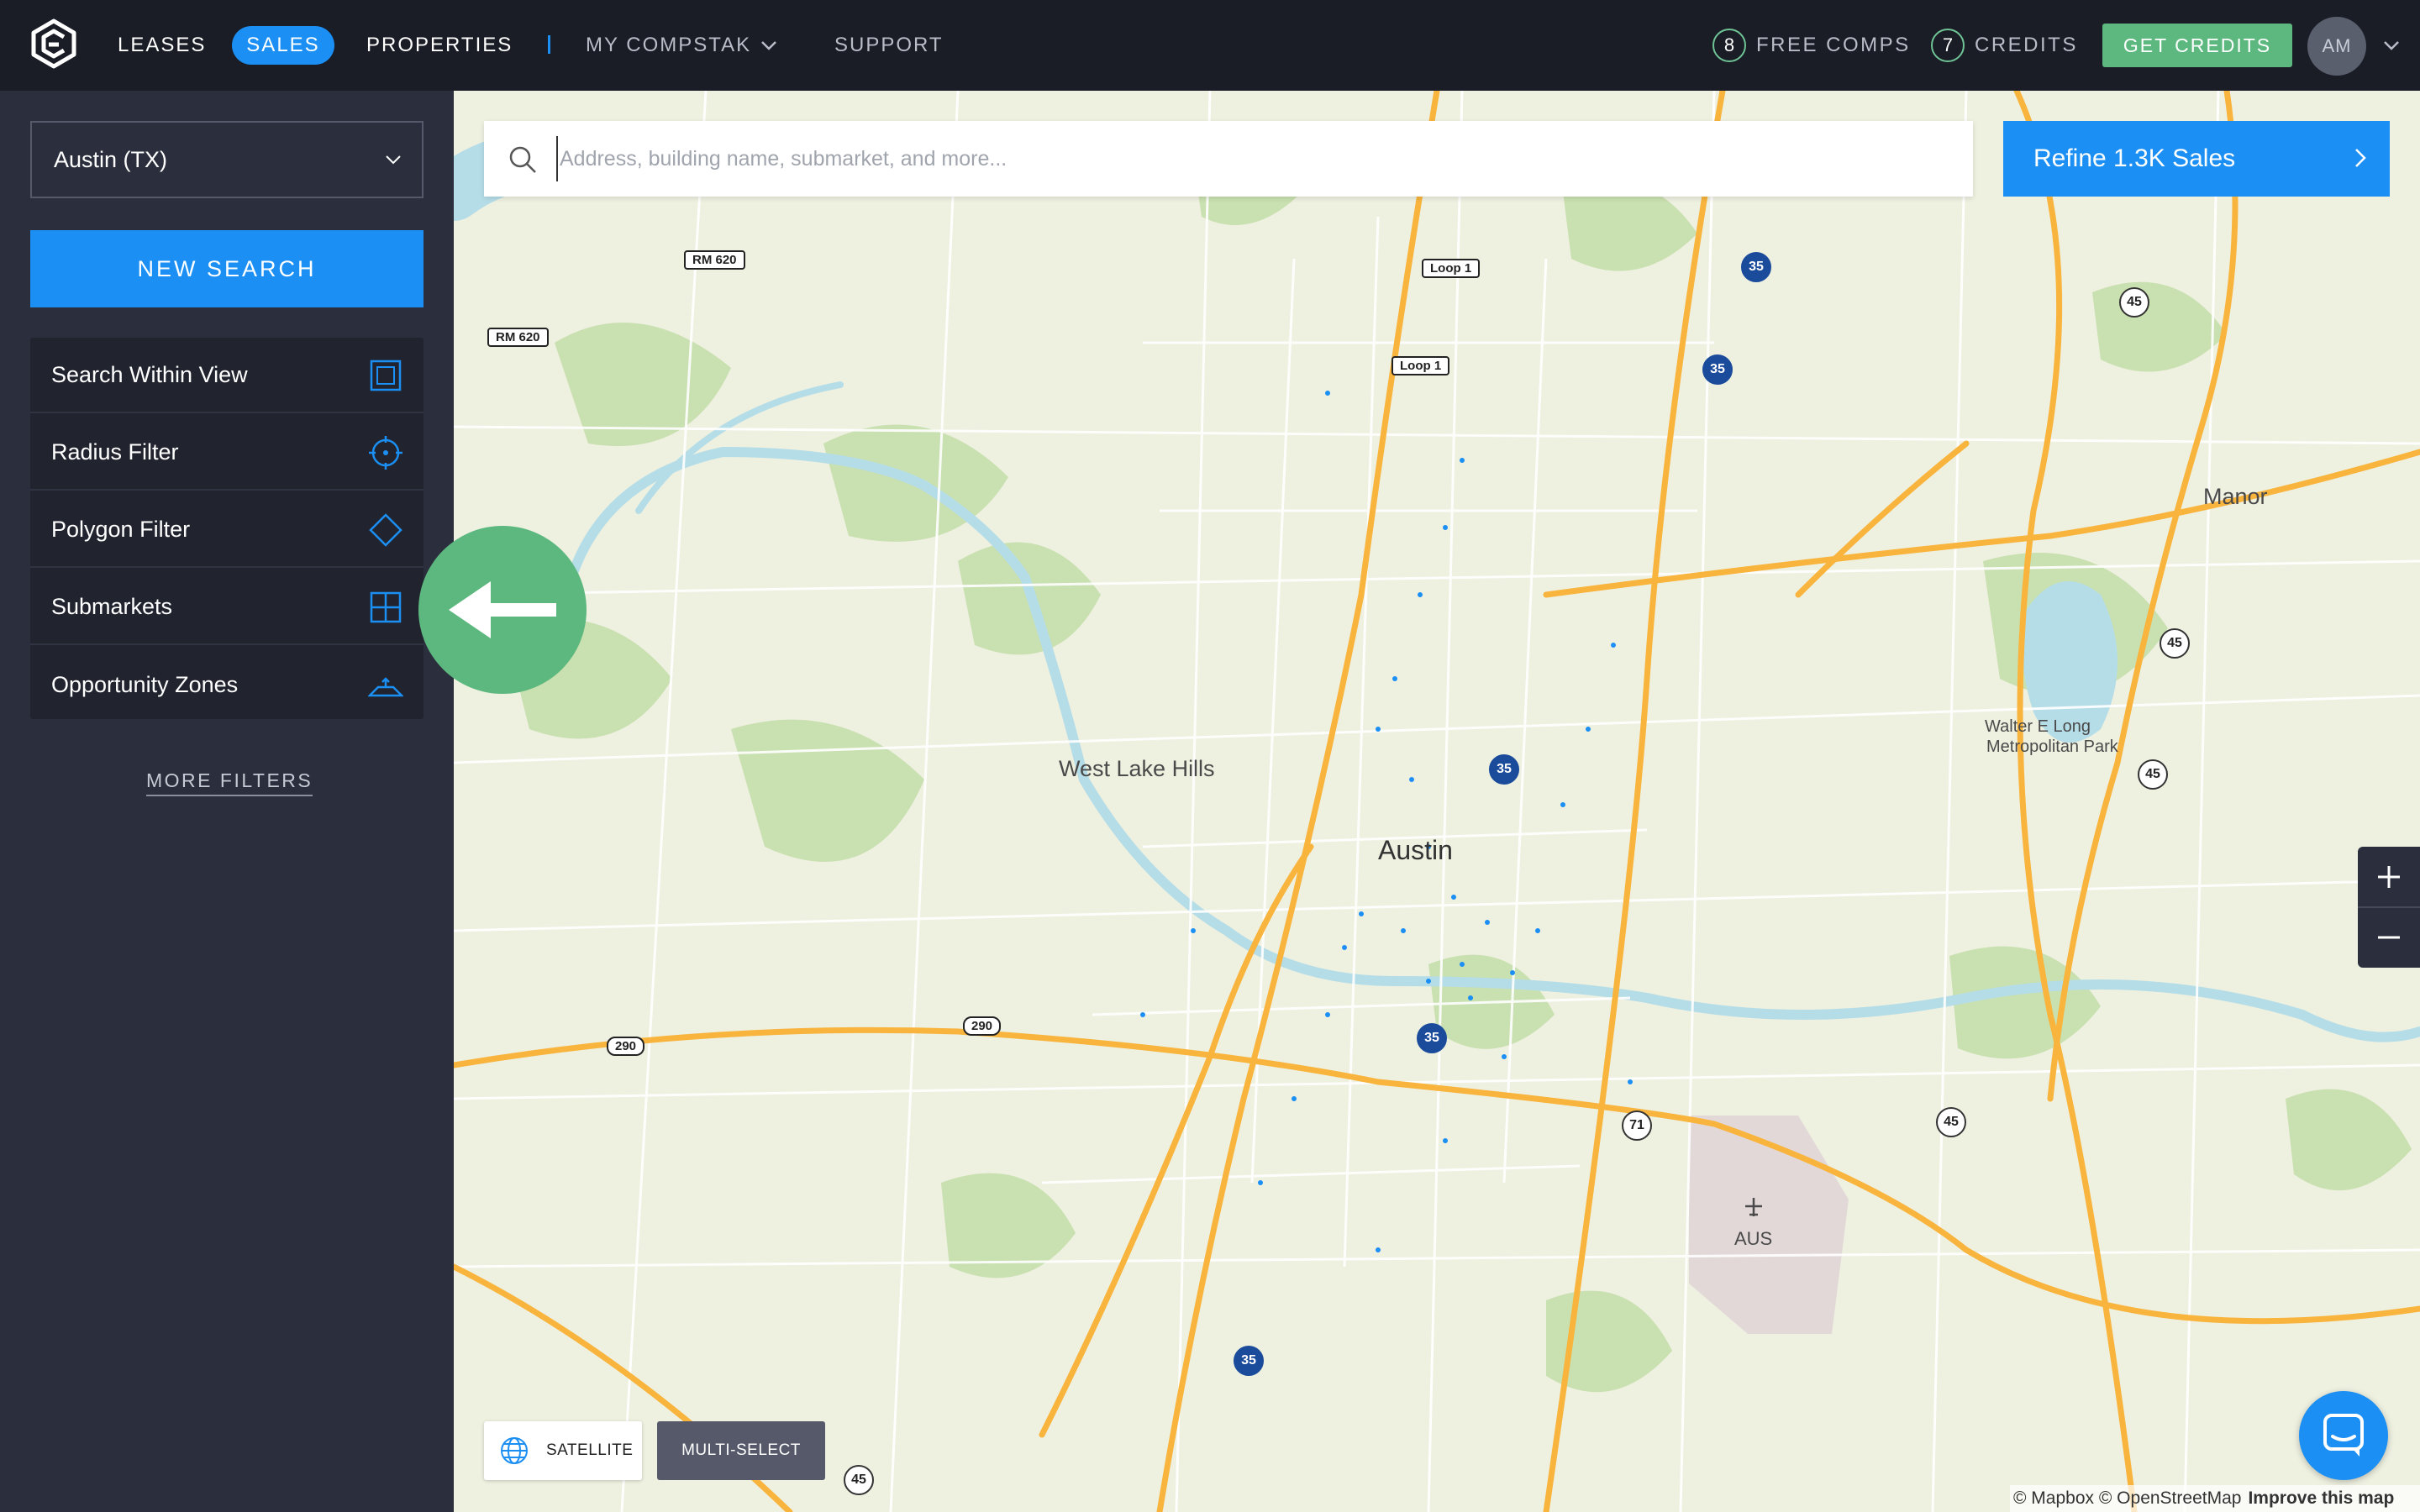 Image resolution: width=2420 pixels, height=1512 pixels. I want to click on filter-label: Polygon Filter, so click(121, 529).